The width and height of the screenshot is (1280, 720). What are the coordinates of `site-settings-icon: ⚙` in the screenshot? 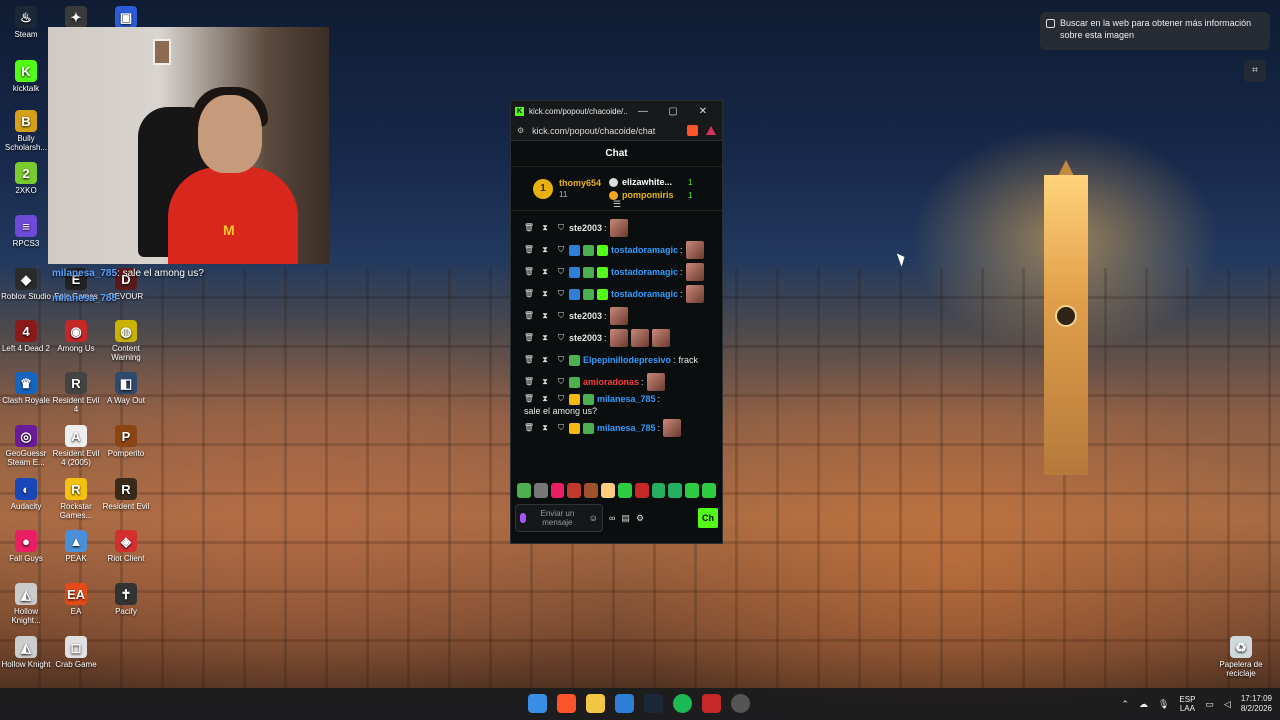 It's located at (520, 130).